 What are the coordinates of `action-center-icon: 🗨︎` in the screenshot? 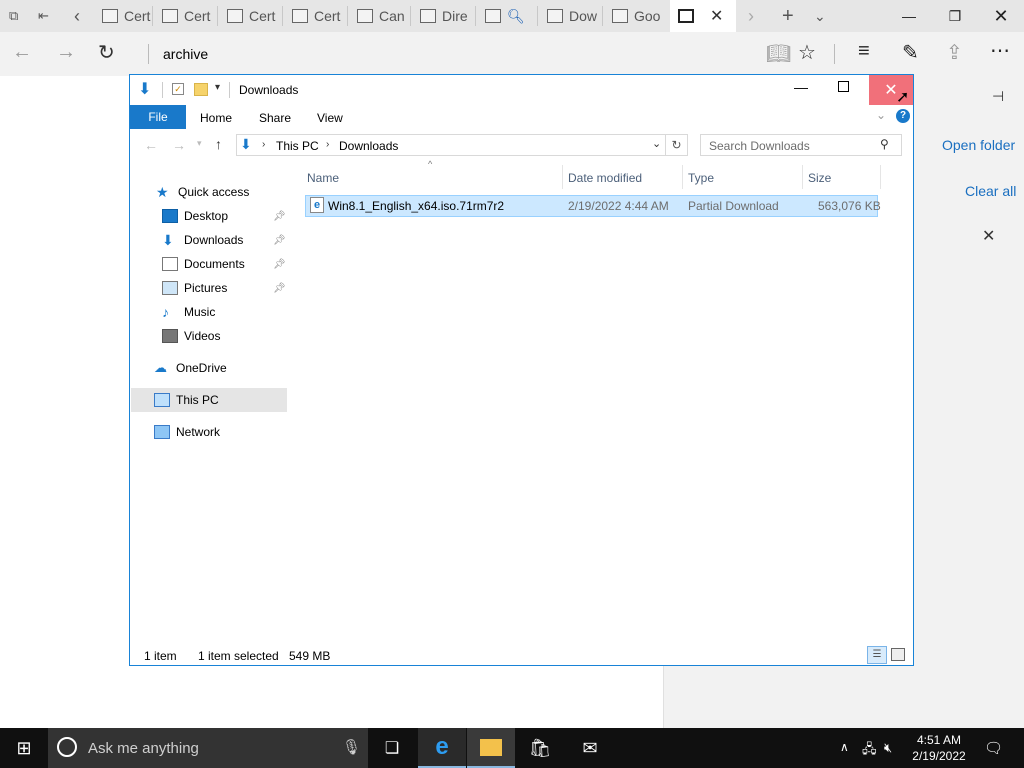 It's located at (993, 748).